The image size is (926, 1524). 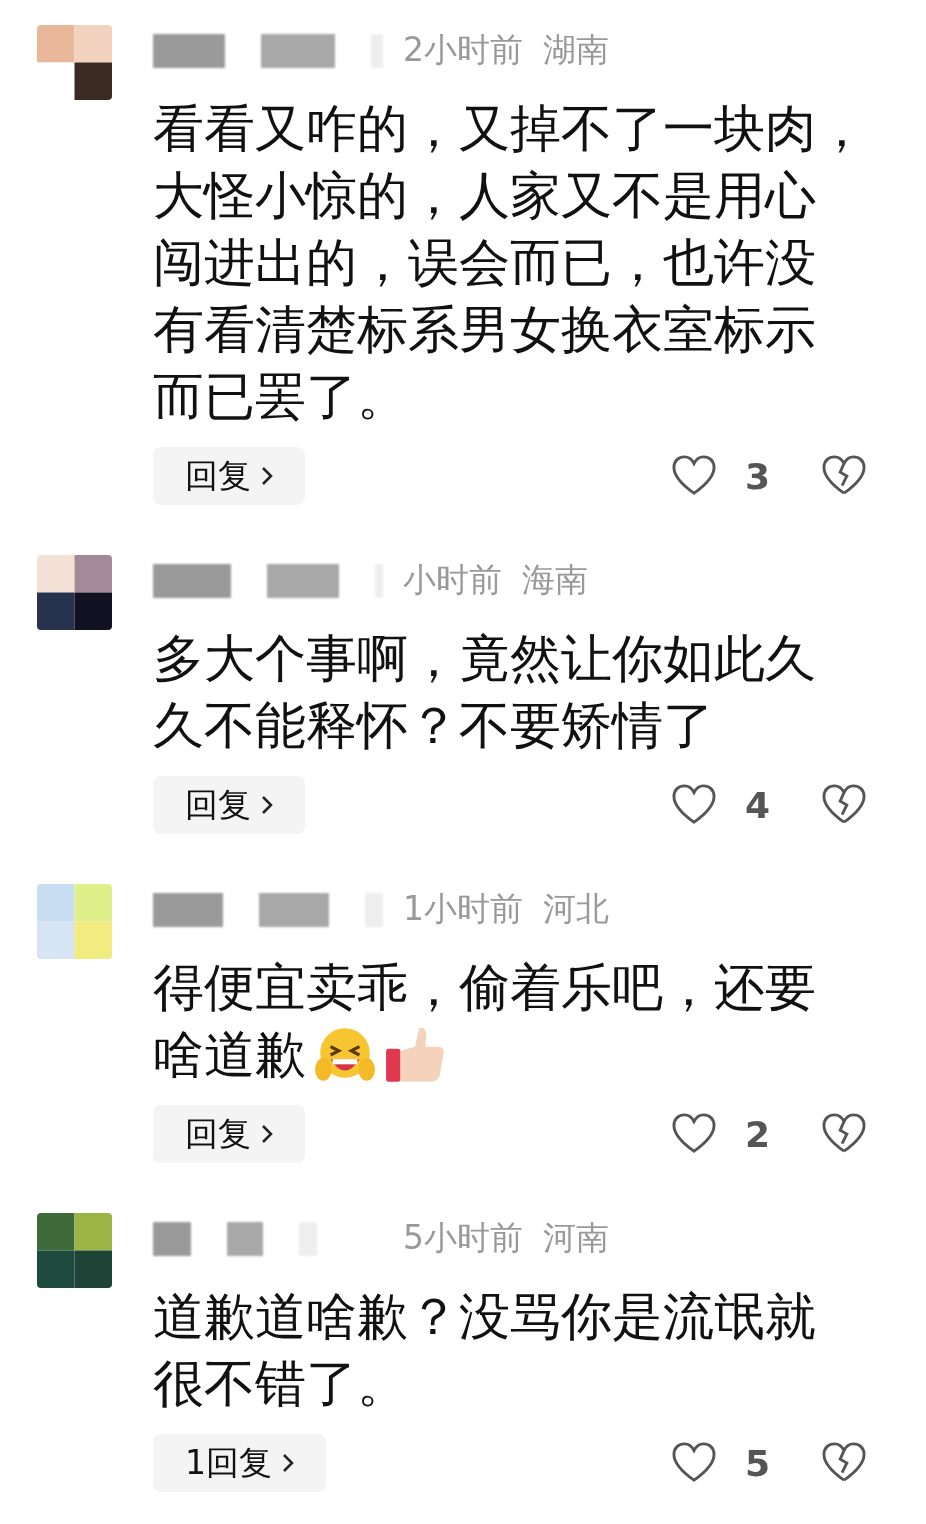 I want to click on comment-location: 河南, so click(x=576, y=1237).